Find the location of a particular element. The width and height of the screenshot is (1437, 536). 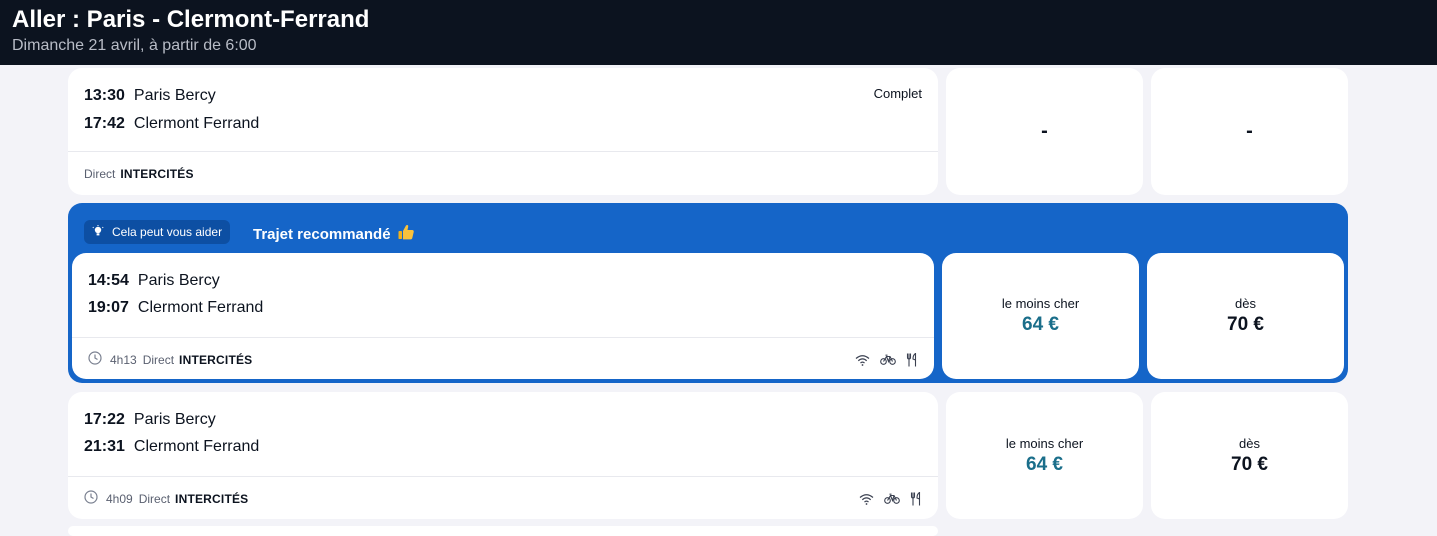

trip-footer: 4h13 Direct INTERCITÉS is located at coordinates (503, 359).